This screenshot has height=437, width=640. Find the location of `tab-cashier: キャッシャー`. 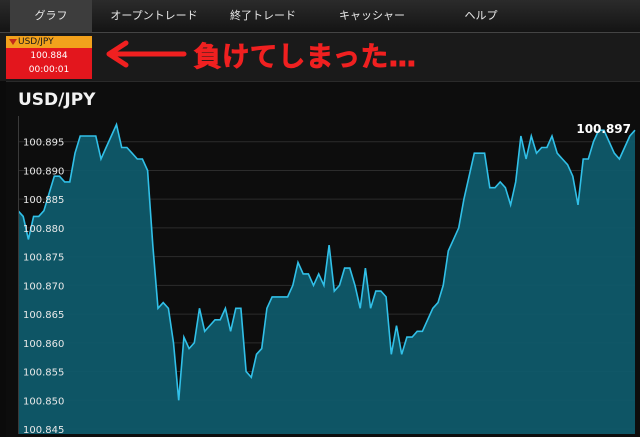

tab-cashier: キャッシャー is located at coordinates (372, 16).